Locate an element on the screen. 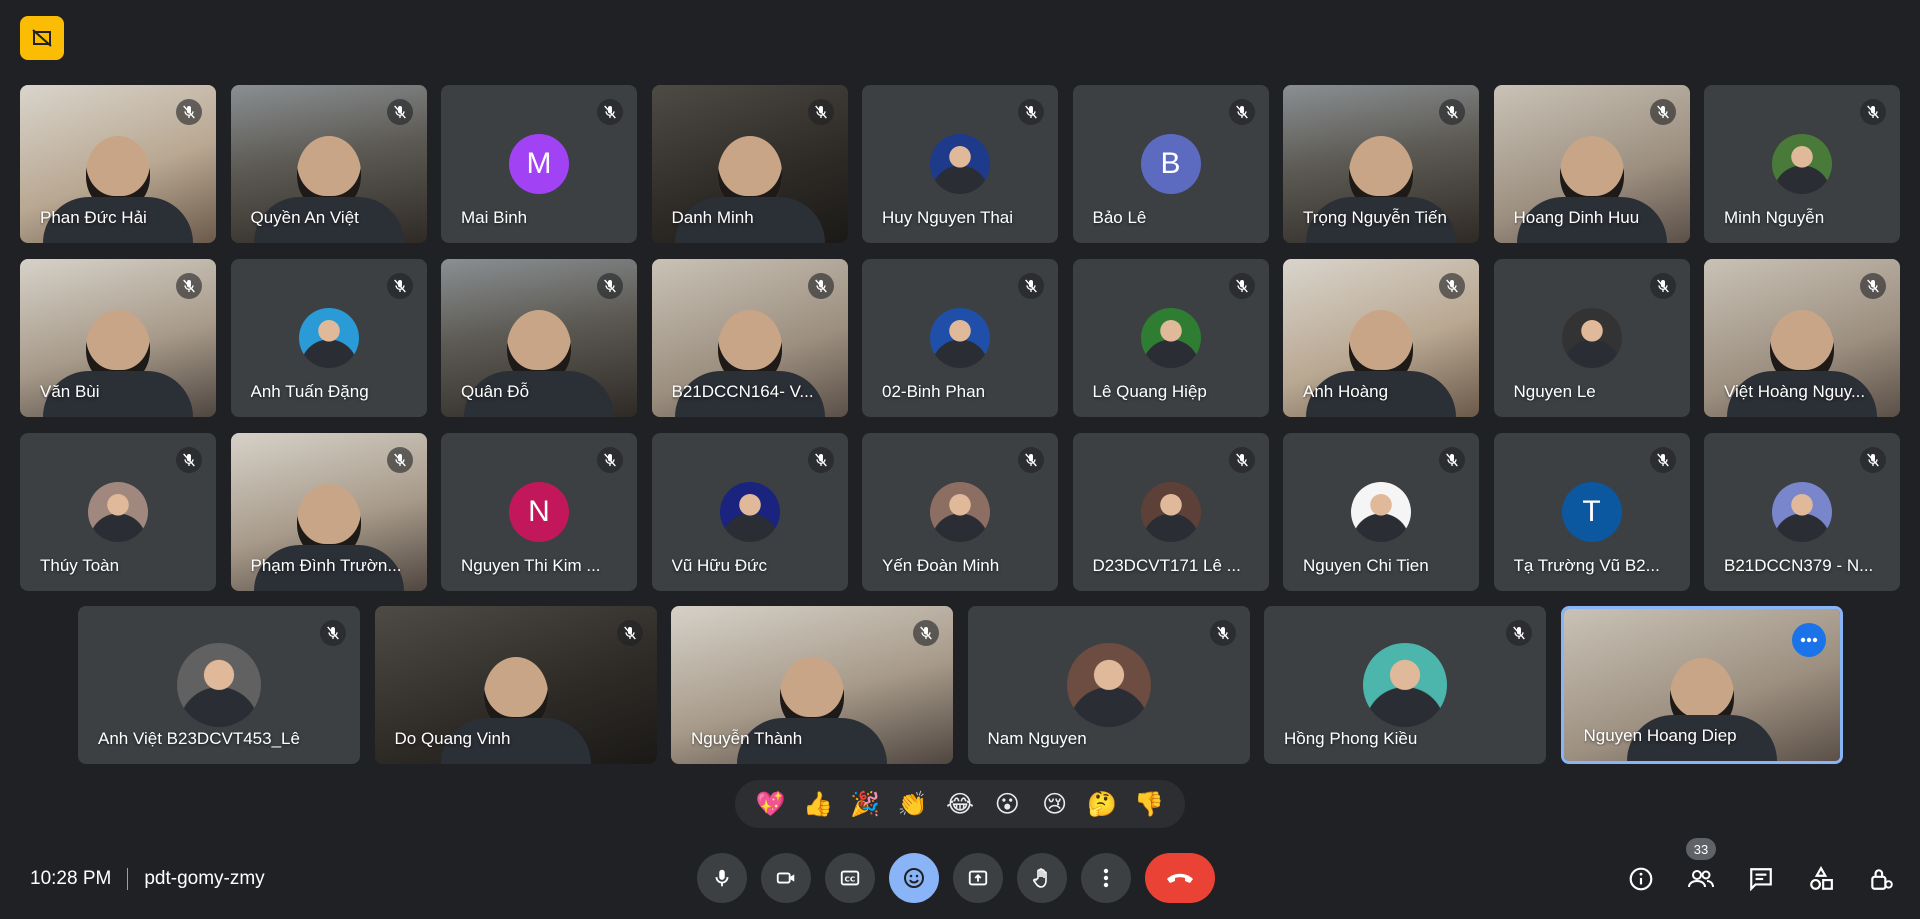 The width and height of the screenshot is (1920, 919). lock-person-icon is located at coordinates (1882, 879).